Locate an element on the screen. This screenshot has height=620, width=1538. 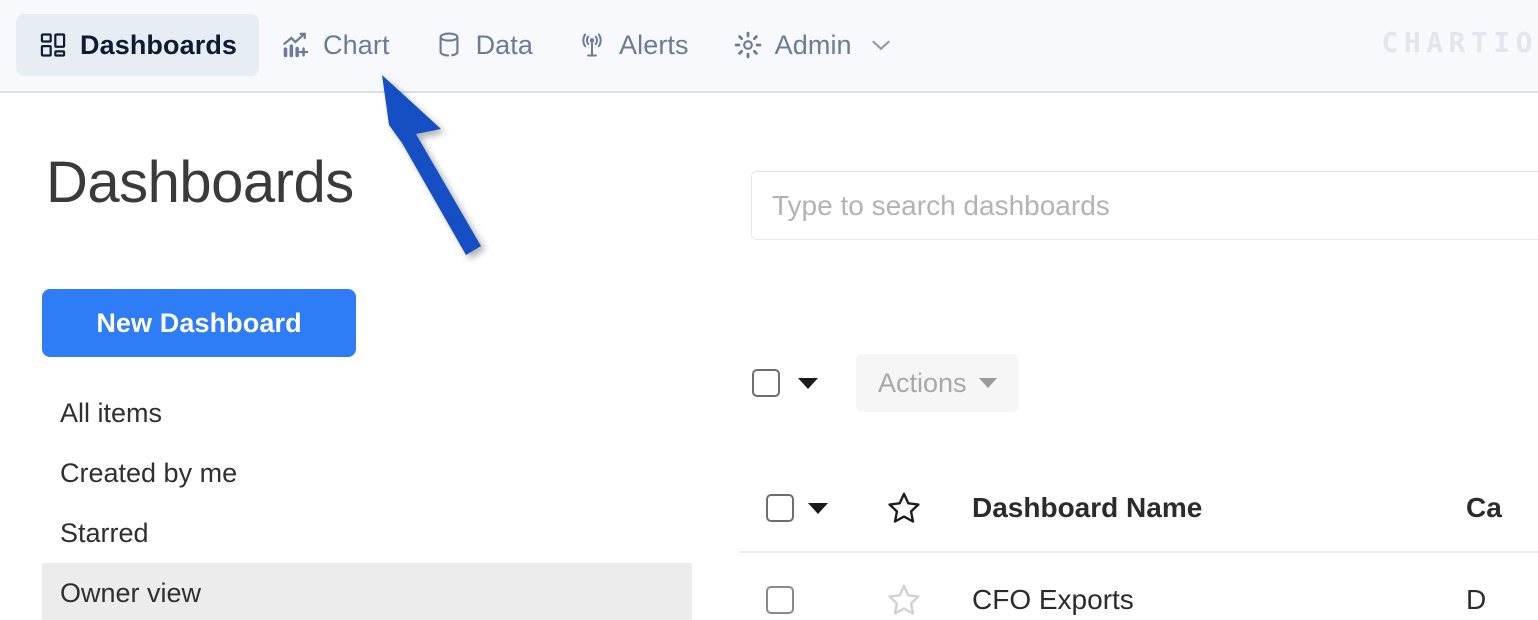
table-header-row: Dashboard Name Ca is located at coordinates (1139, 509).